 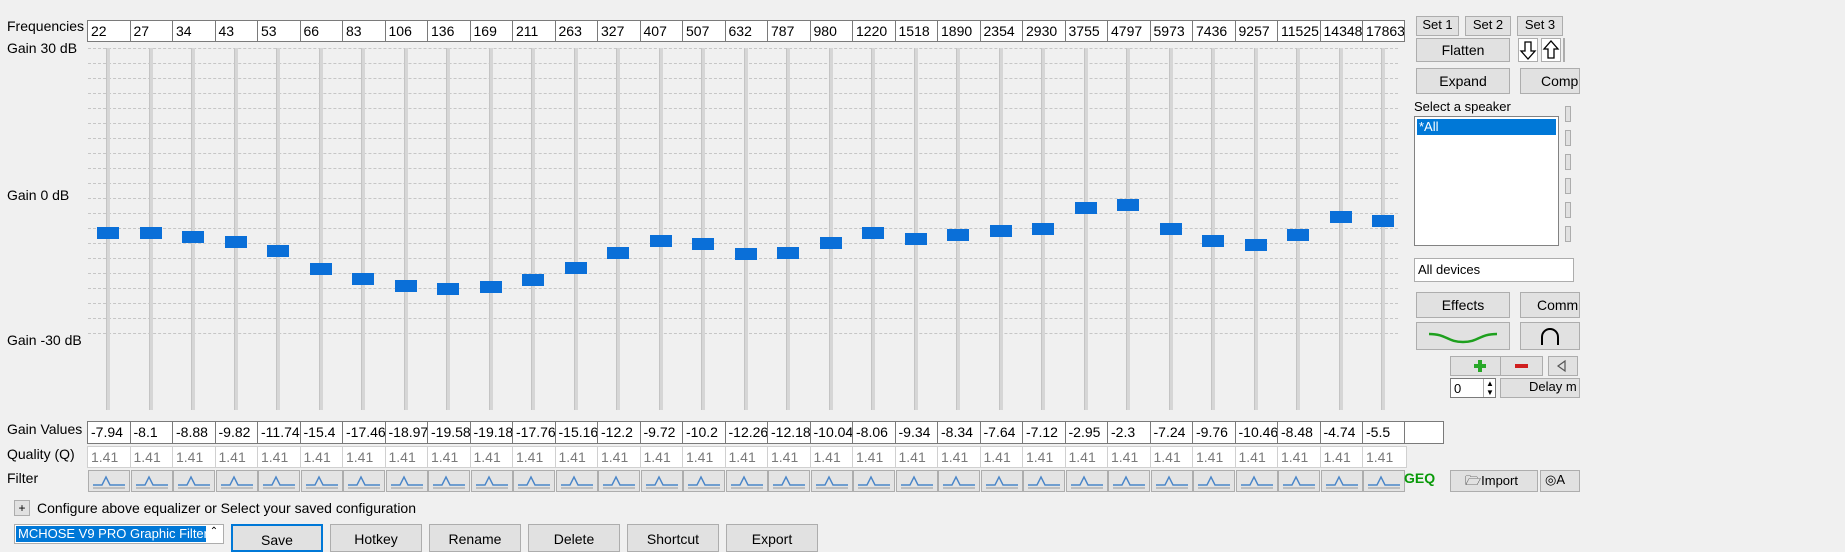 I want to click on gain-value-field: -15.4, so click(x=322, y=432).